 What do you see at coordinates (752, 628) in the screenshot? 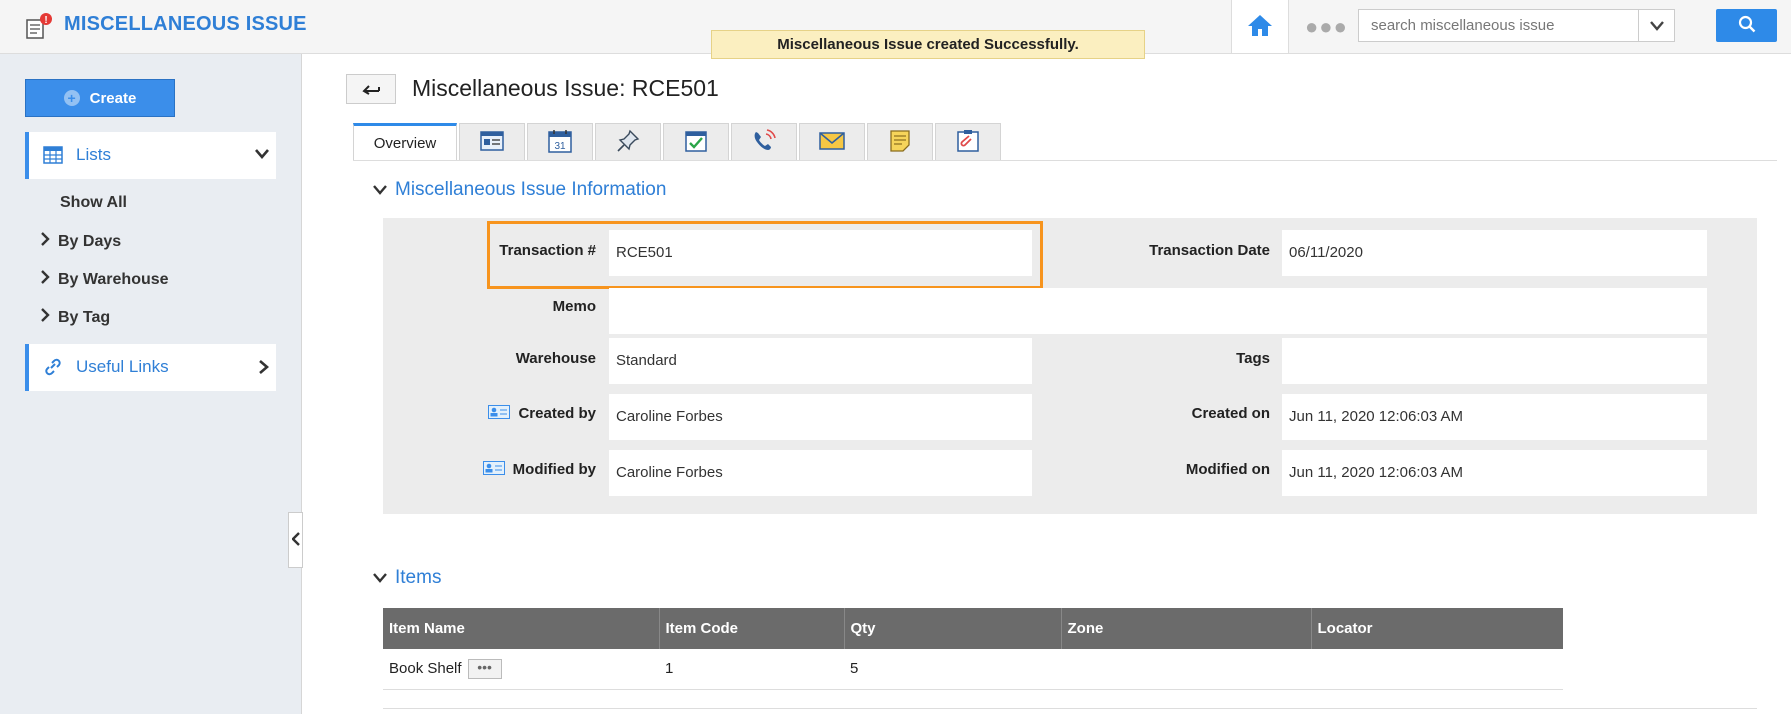
I see `column-header-item-code: Item Code` at bounding box center [752, 628].